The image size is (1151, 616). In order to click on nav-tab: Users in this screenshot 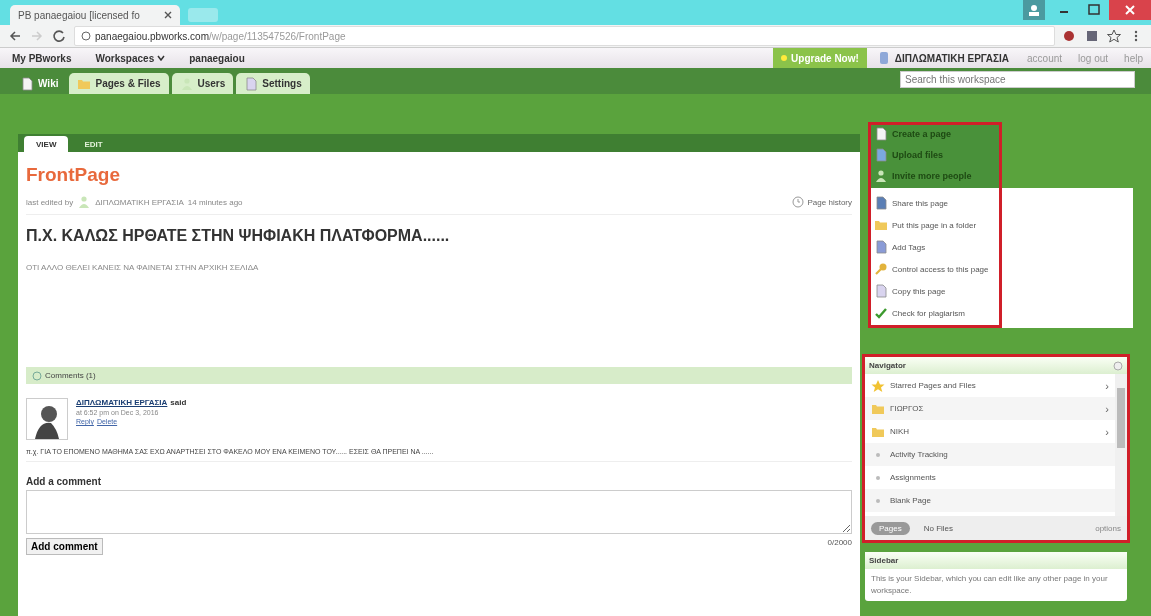, I will do `click(202, 83)`.